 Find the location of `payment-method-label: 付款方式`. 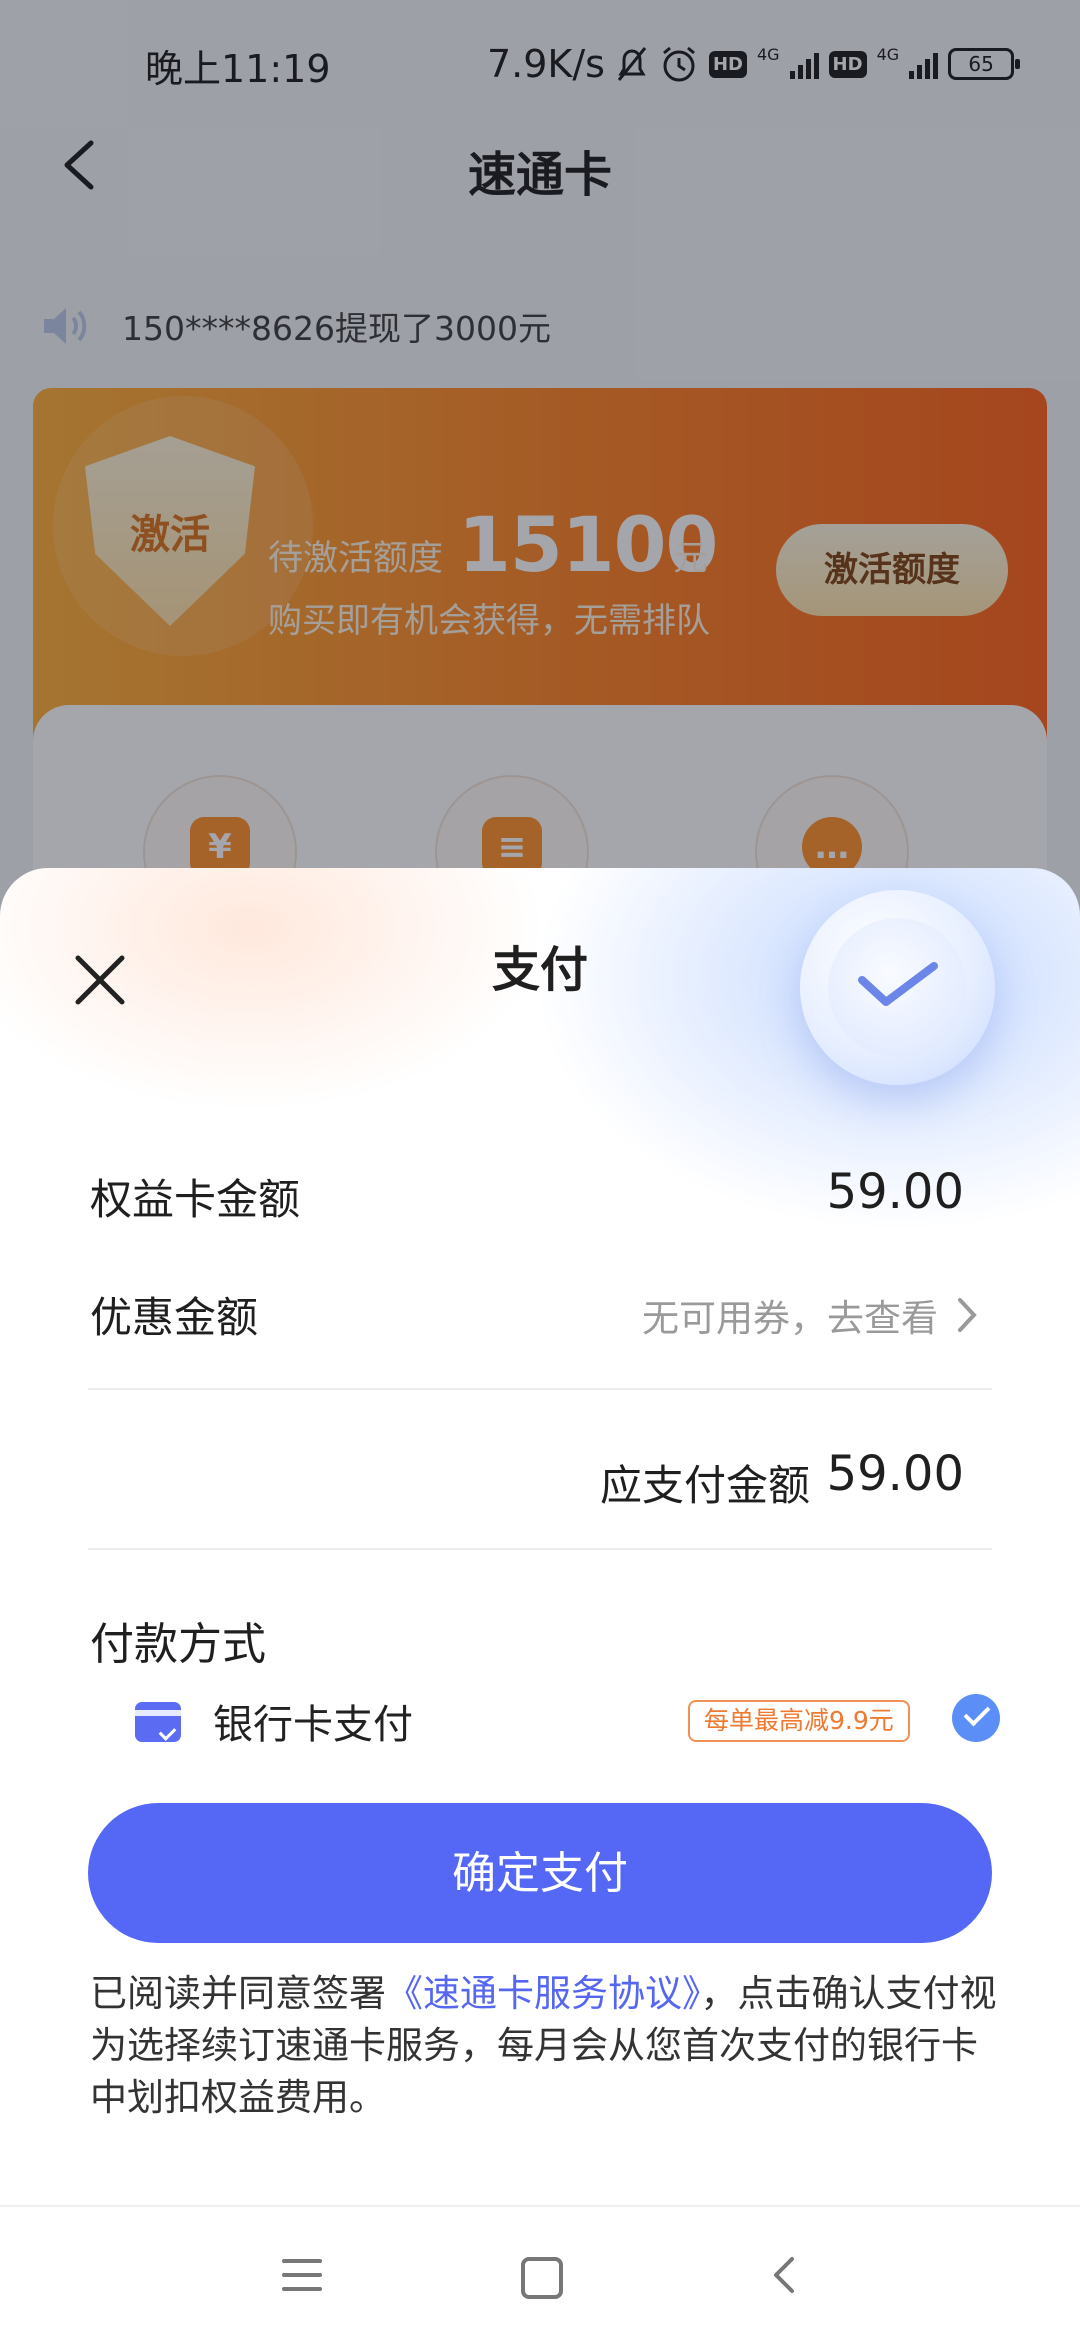

payment-method-label: 付款方式 is located at coordinates (178, 1644).